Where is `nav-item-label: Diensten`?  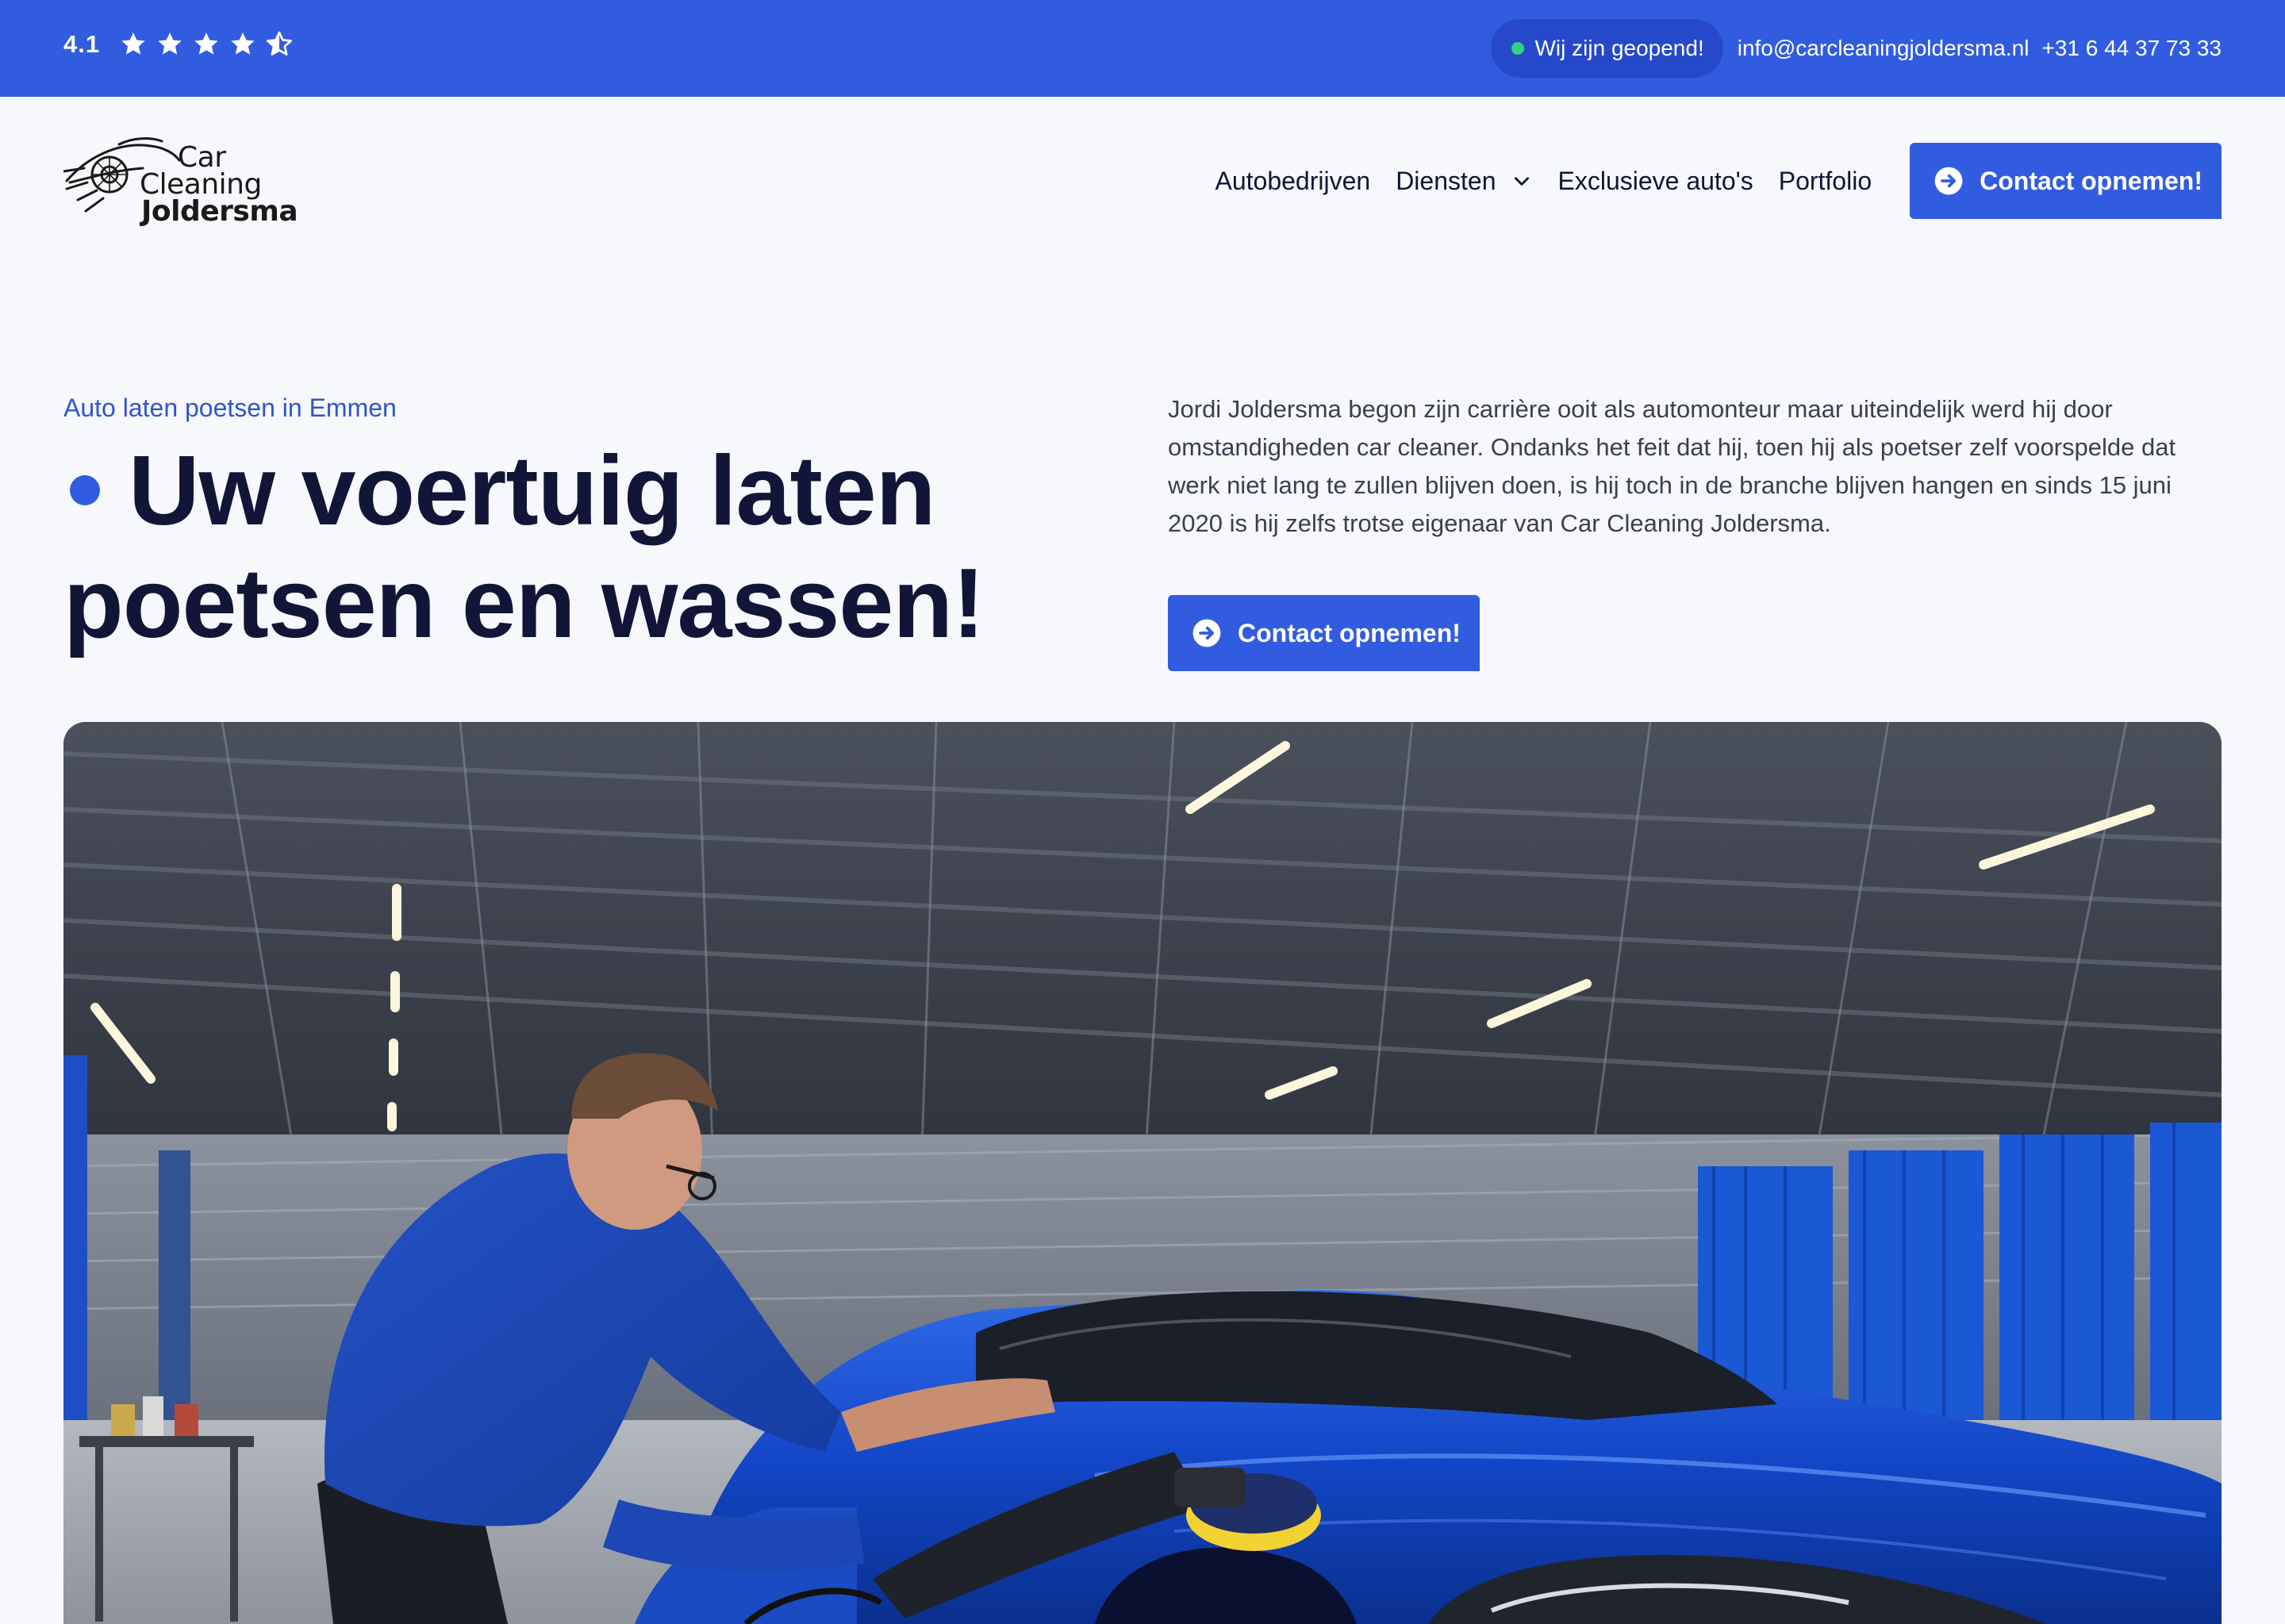 nav-item-label: Diensten is located at coordinates (1446, 180).